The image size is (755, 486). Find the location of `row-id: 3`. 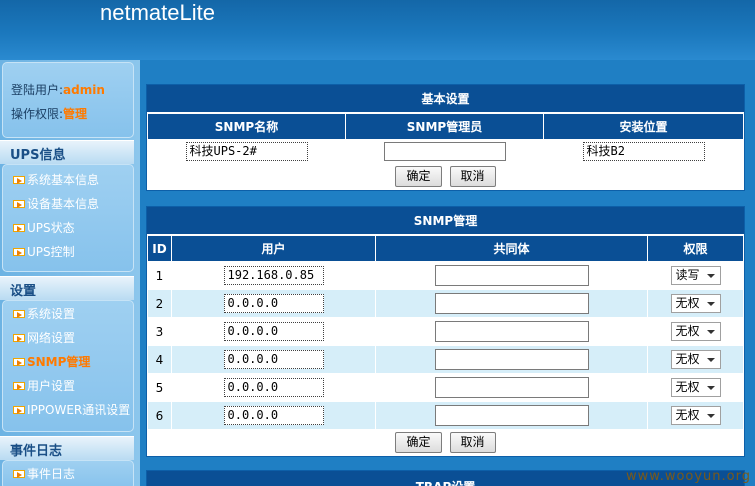

row-id: 3 is located at coordinates (159, 331).